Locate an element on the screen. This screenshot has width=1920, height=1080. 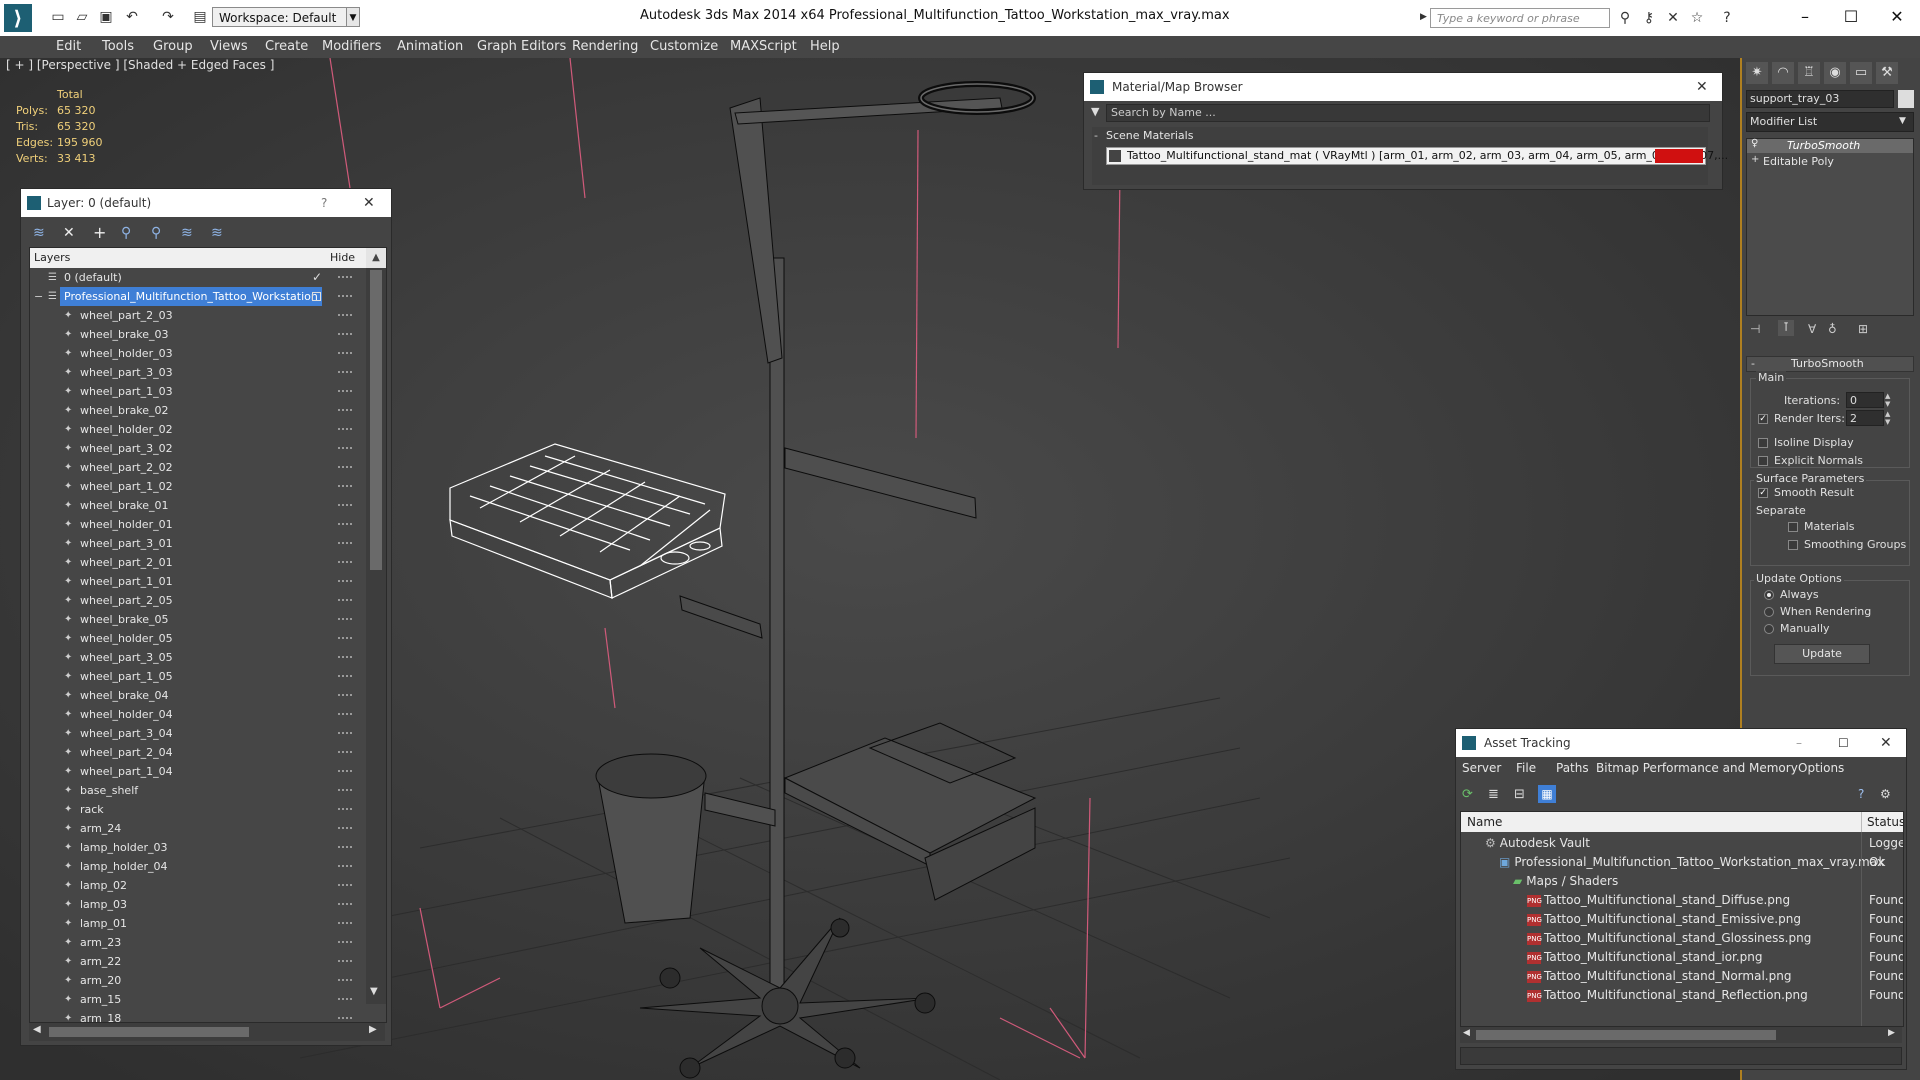
menu-create: Create is located at coordinates (286, 47).